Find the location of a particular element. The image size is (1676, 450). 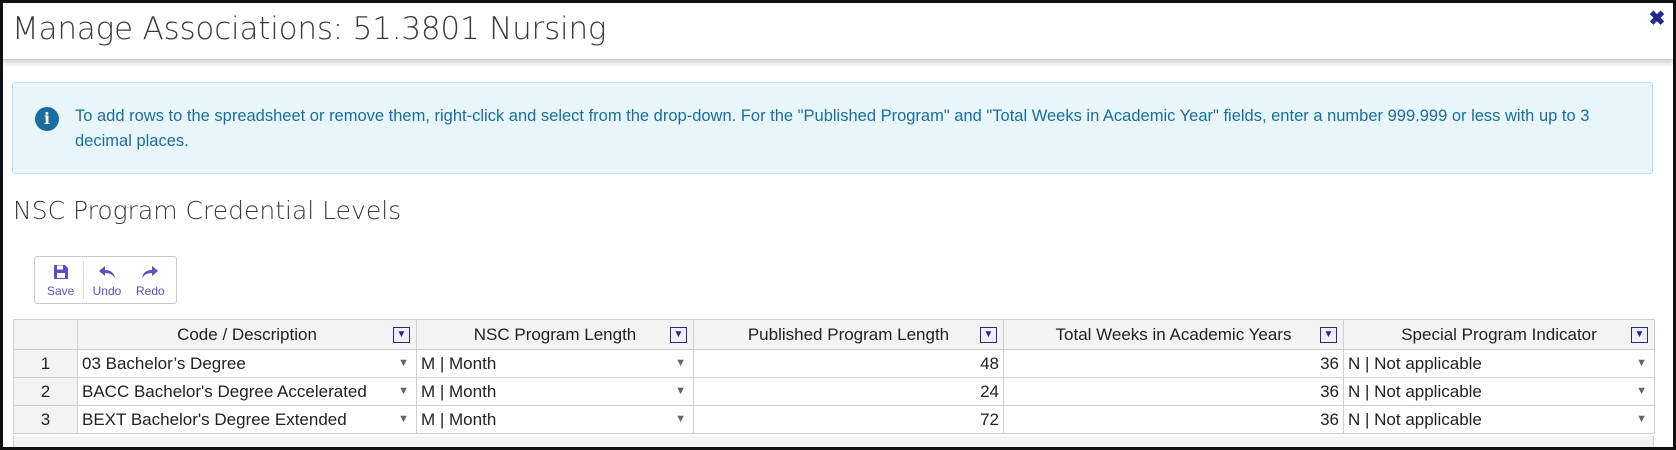

save-button: Save is located at coordinates (60, 281).